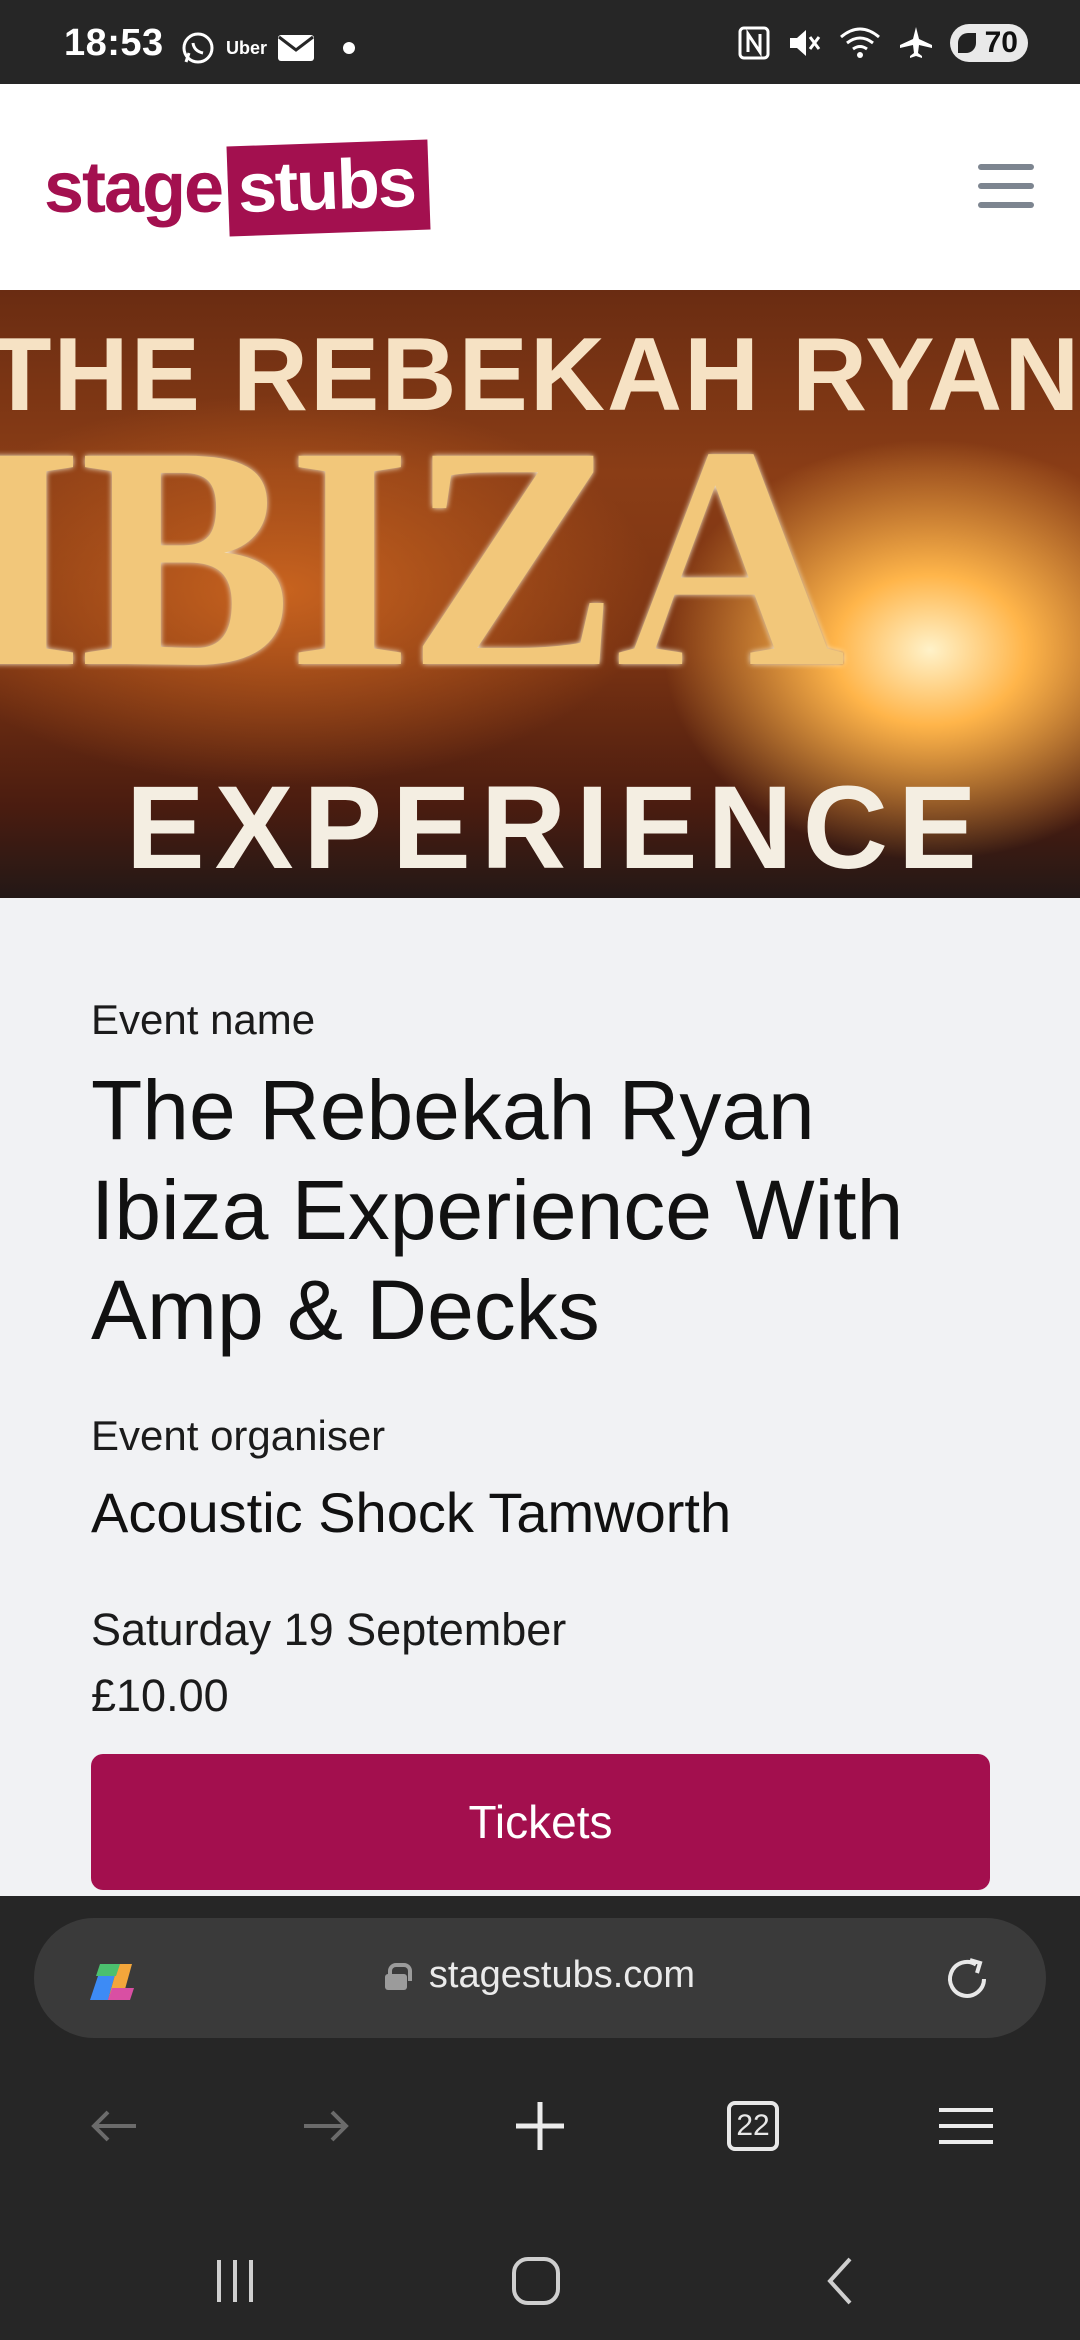  I want to click on status-bar: 18:53 Uber 70, so click(540, 42).